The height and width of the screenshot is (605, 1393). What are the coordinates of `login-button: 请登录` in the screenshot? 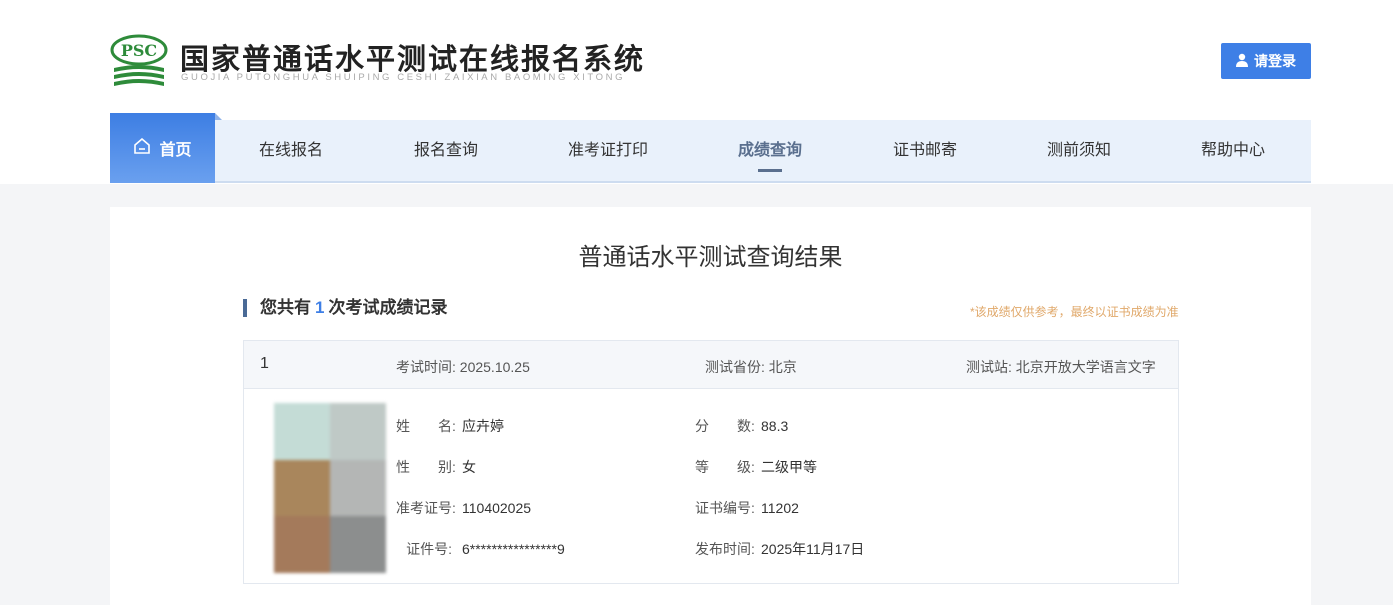 It's located at (1266, 61).